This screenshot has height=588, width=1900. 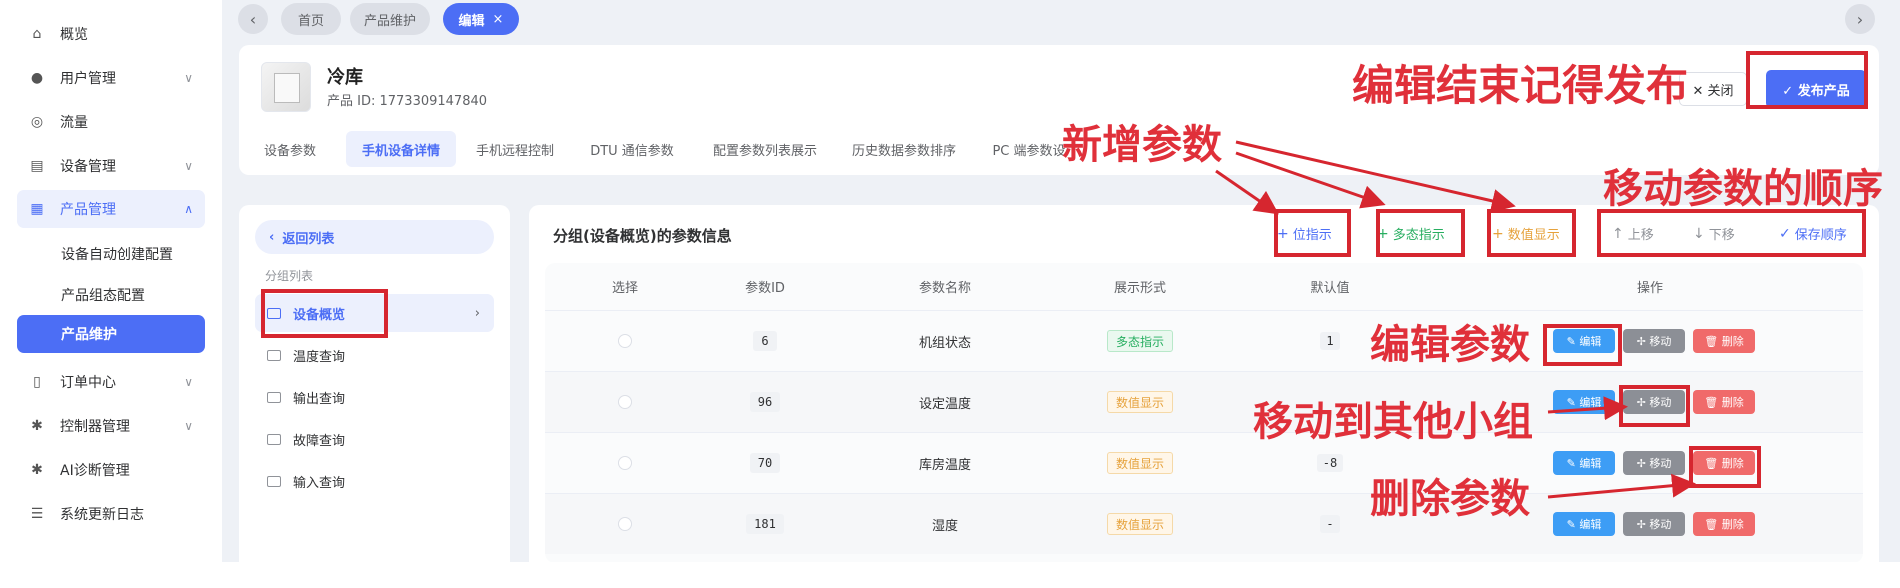 What do you see at coordinates (1587, 408) in the screenshot?
I see `arrow-to-move` at bounding box center [1587, 408].